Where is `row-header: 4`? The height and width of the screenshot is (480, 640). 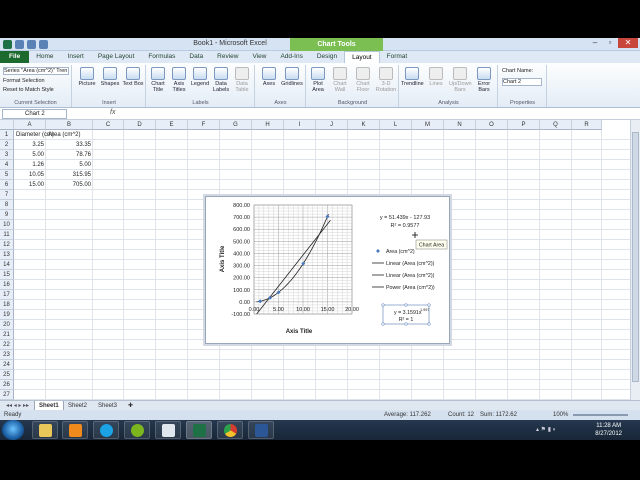 row-header: 4 is located at coordinates (7, 165).